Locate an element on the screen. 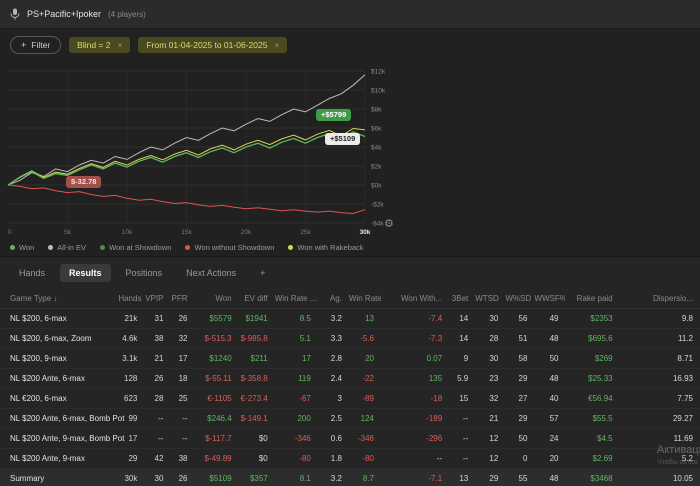 The width and height of the screenshot is (700, 486). chart-value-badge: $-32.78 is located at coordinates (84, 182).